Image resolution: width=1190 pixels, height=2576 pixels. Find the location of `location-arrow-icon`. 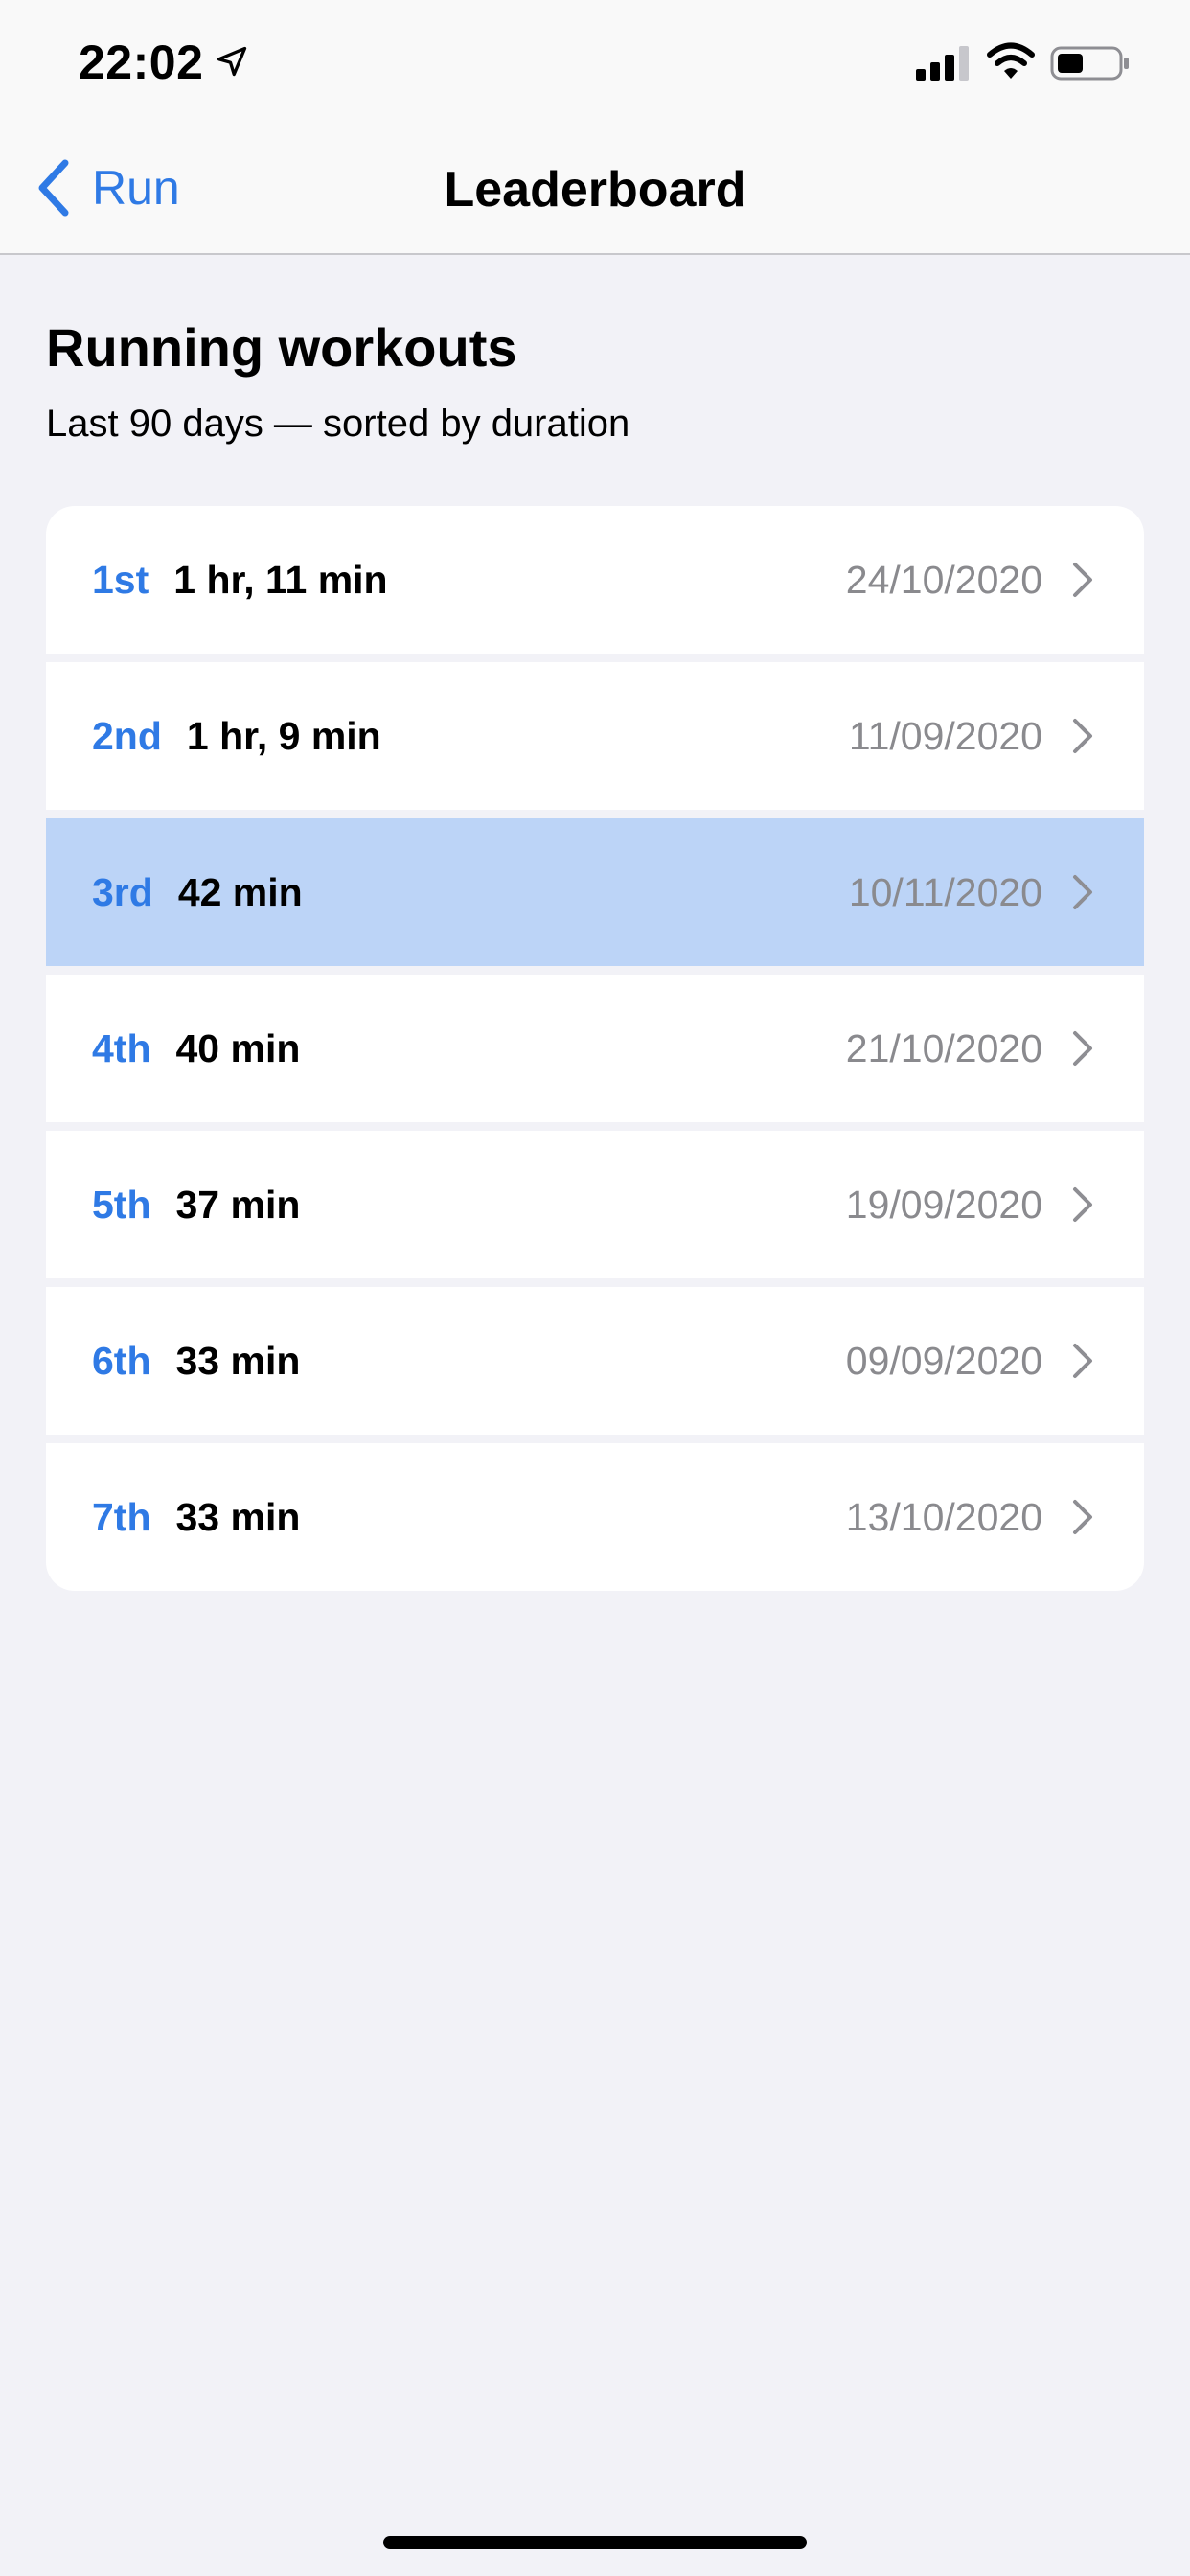

location-arrow-icon is located at coordinates (232, 62).